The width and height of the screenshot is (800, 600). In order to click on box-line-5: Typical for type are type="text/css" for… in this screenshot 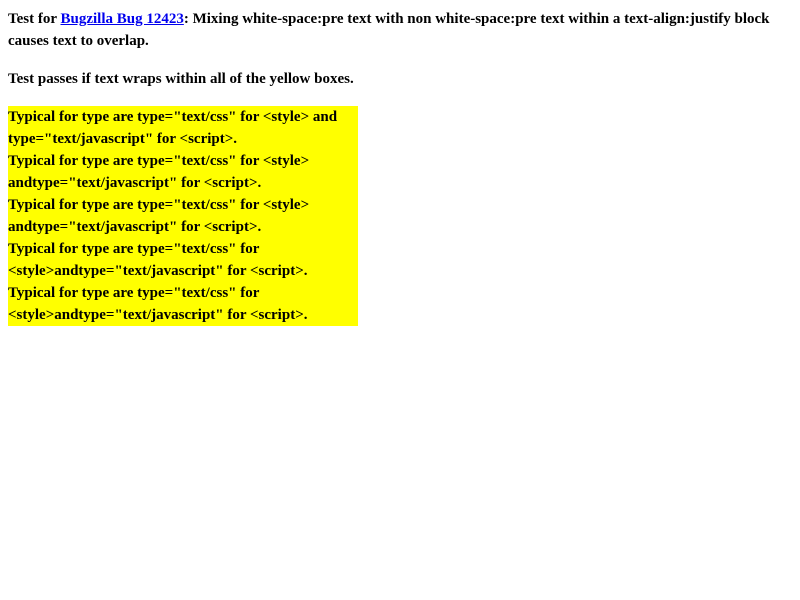, I will do `click(159, 205)`.